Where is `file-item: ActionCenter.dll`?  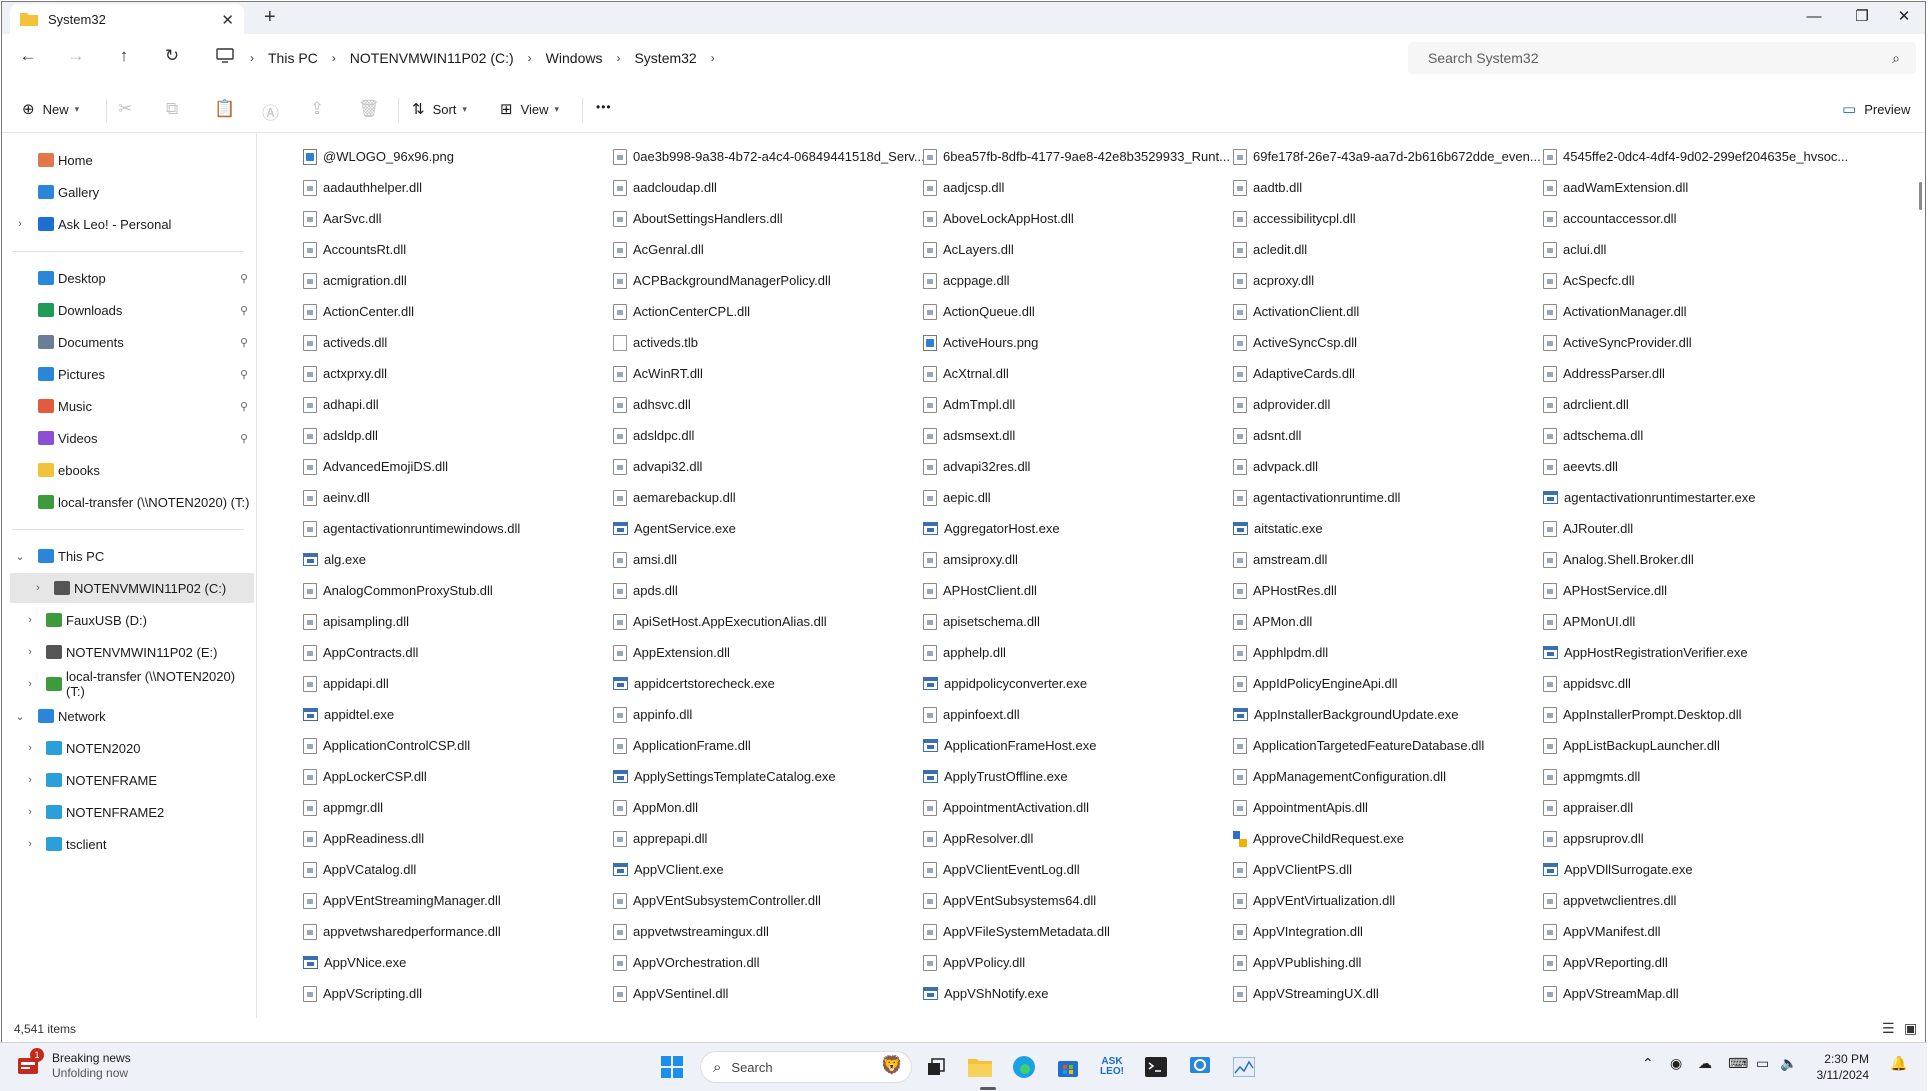
file-item: ActionCenter.dll is located at coordinates (458, 311).